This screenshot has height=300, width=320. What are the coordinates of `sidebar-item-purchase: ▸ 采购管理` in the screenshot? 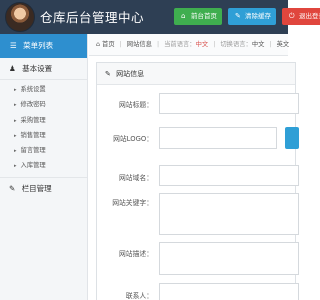 It's located at (43, 120).